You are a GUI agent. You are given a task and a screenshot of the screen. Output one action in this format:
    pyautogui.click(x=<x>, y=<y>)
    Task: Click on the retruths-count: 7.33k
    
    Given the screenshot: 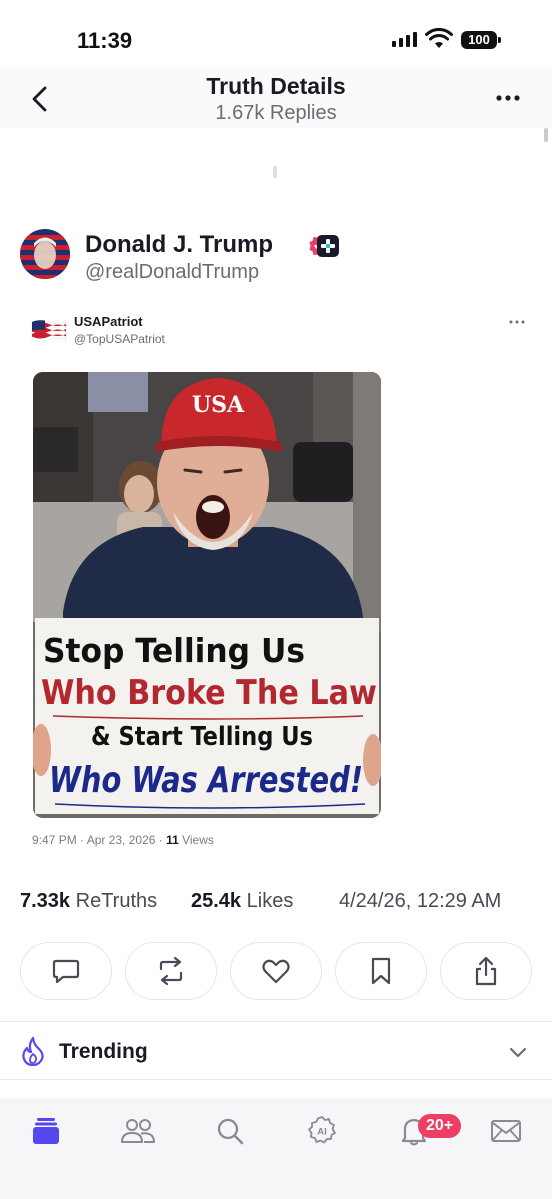 What is the action you would take?
    pyautogui.click(x=45, y=901)
    